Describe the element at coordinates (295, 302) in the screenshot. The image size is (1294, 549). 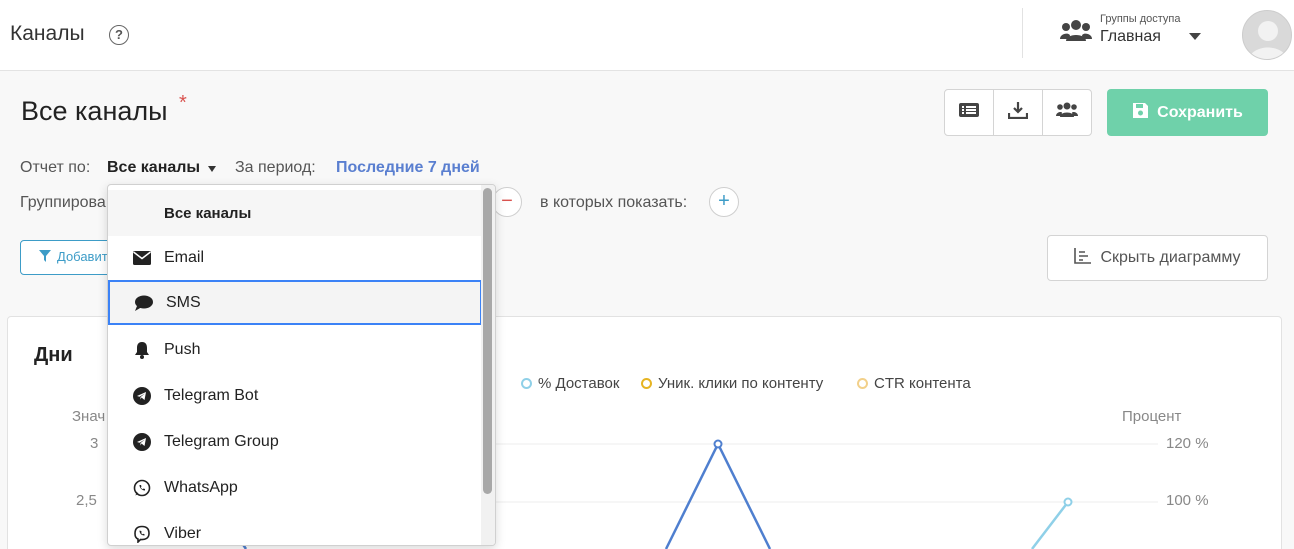
I see `dropdown-option-sms: SMS` at that location.